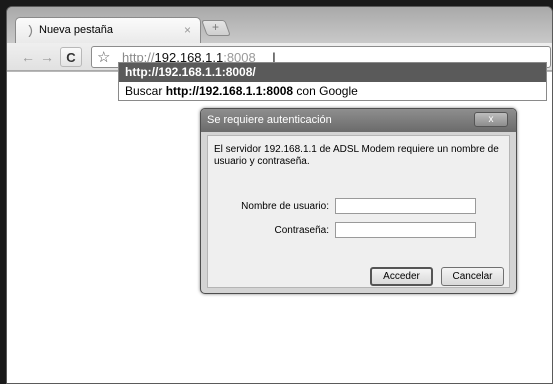 This screenshot has width=553, height=384. What do you see at coordinates (472, 276) in the screenshot?
I see `cancel-button: Cancelar` at bounding box center [472, 276].